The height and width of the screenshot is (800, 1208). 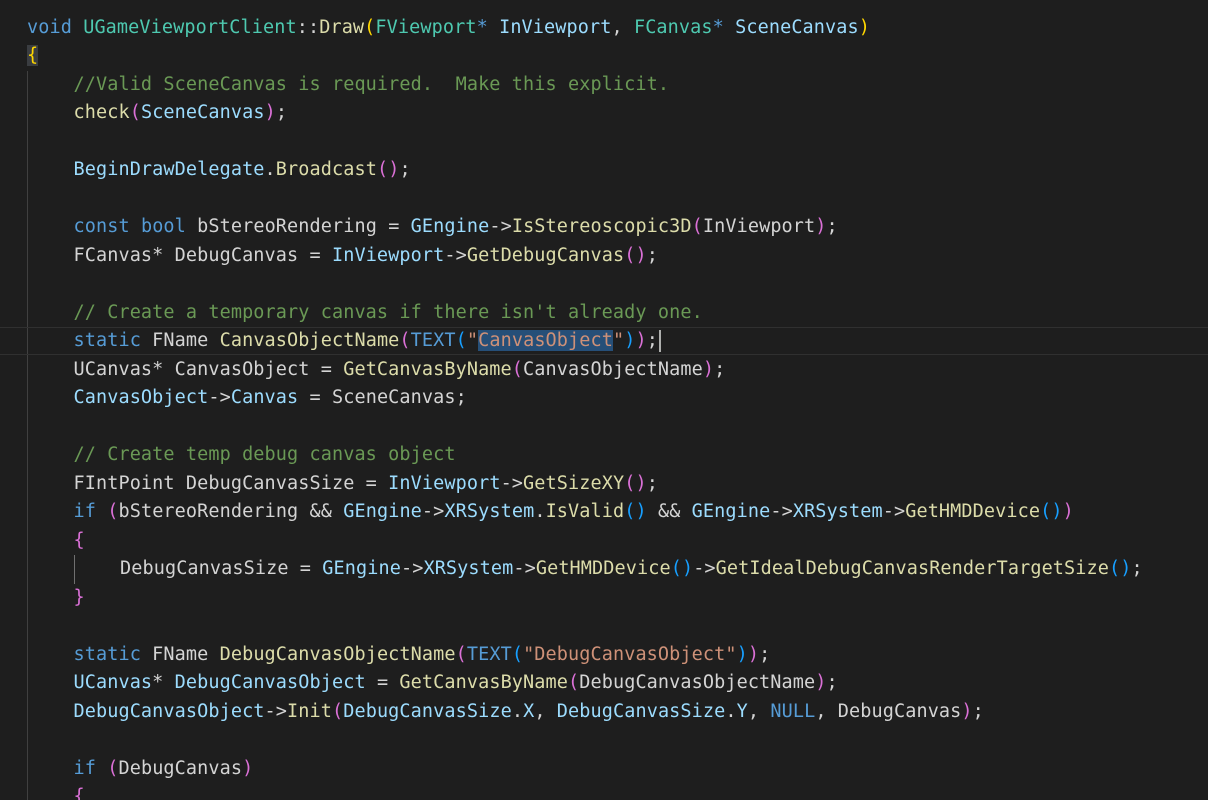 What do you see at coordinates (427, 369) in the screenshot?
I see `code-token: GetCanvasByName` at bounding box center [427, 369].